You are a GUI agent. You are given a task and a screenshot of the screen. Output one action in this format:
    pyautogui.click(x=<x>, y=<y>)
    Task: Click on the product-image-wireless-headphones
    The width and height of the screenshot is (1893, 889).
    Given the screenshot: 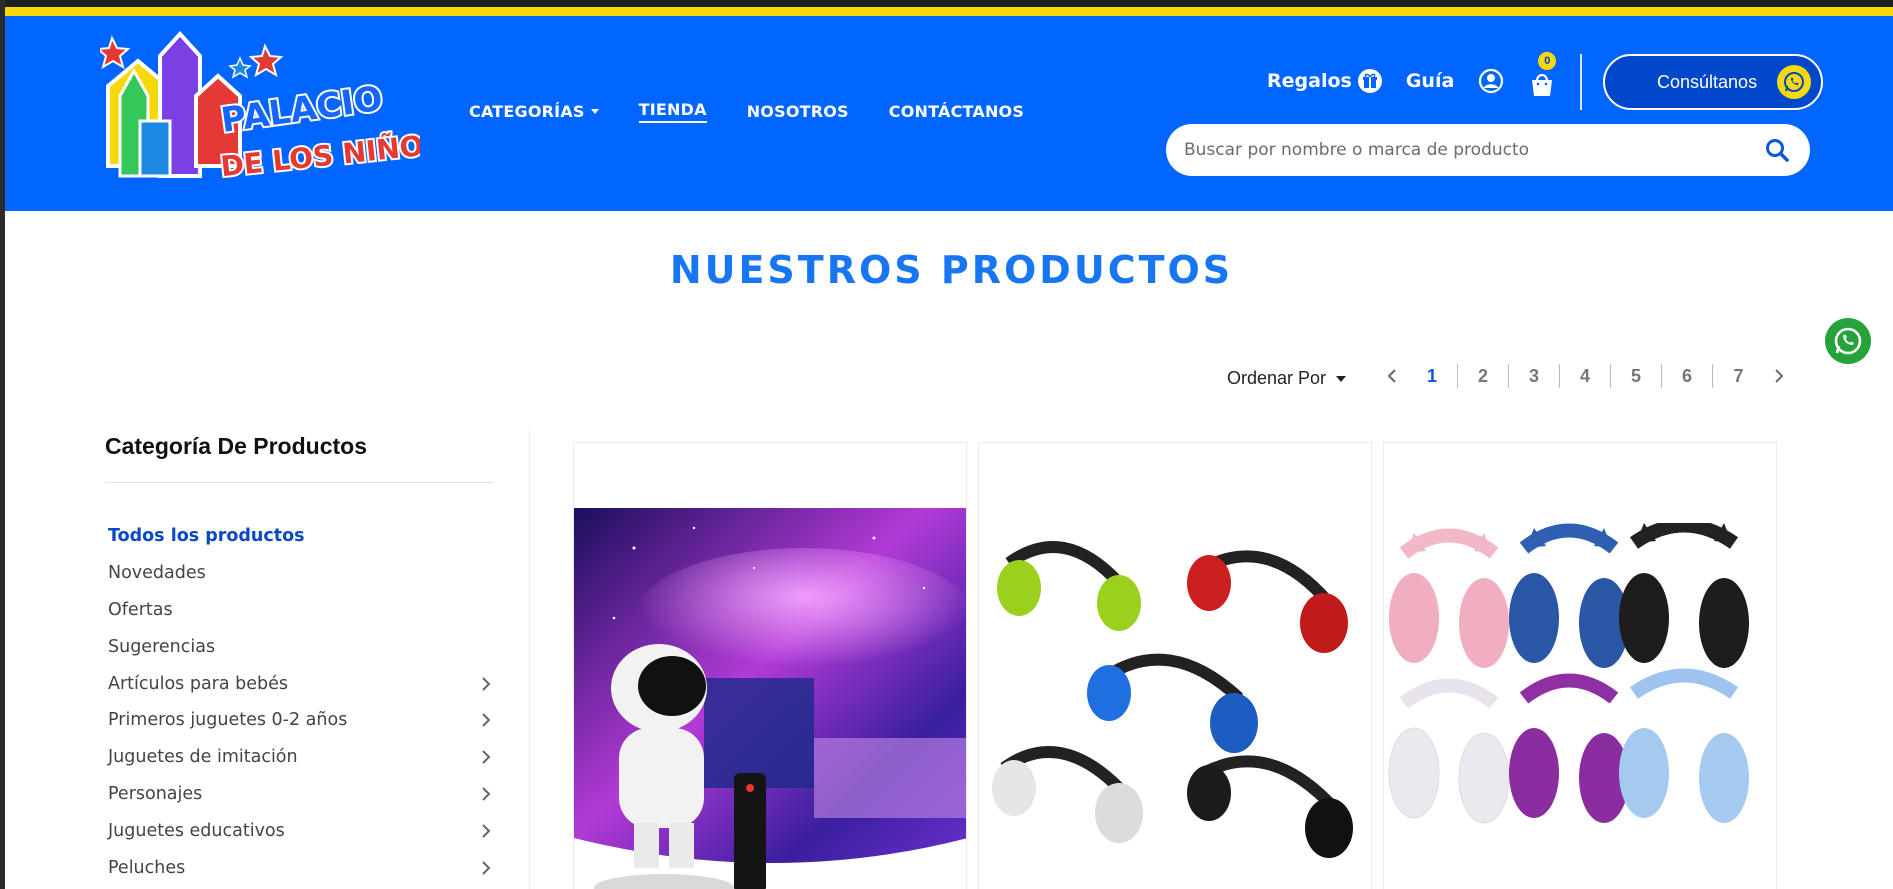 What is the action you would take?
    pyautogui.click(x=1175, y=706)
    